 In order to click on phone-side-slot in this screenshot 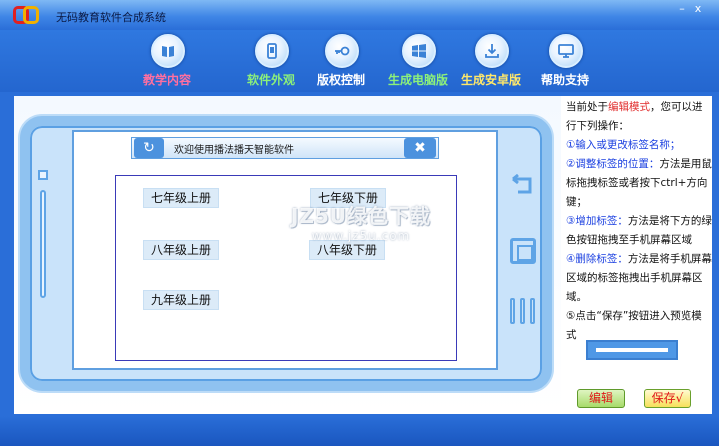, I will do `click(43, 244)`.